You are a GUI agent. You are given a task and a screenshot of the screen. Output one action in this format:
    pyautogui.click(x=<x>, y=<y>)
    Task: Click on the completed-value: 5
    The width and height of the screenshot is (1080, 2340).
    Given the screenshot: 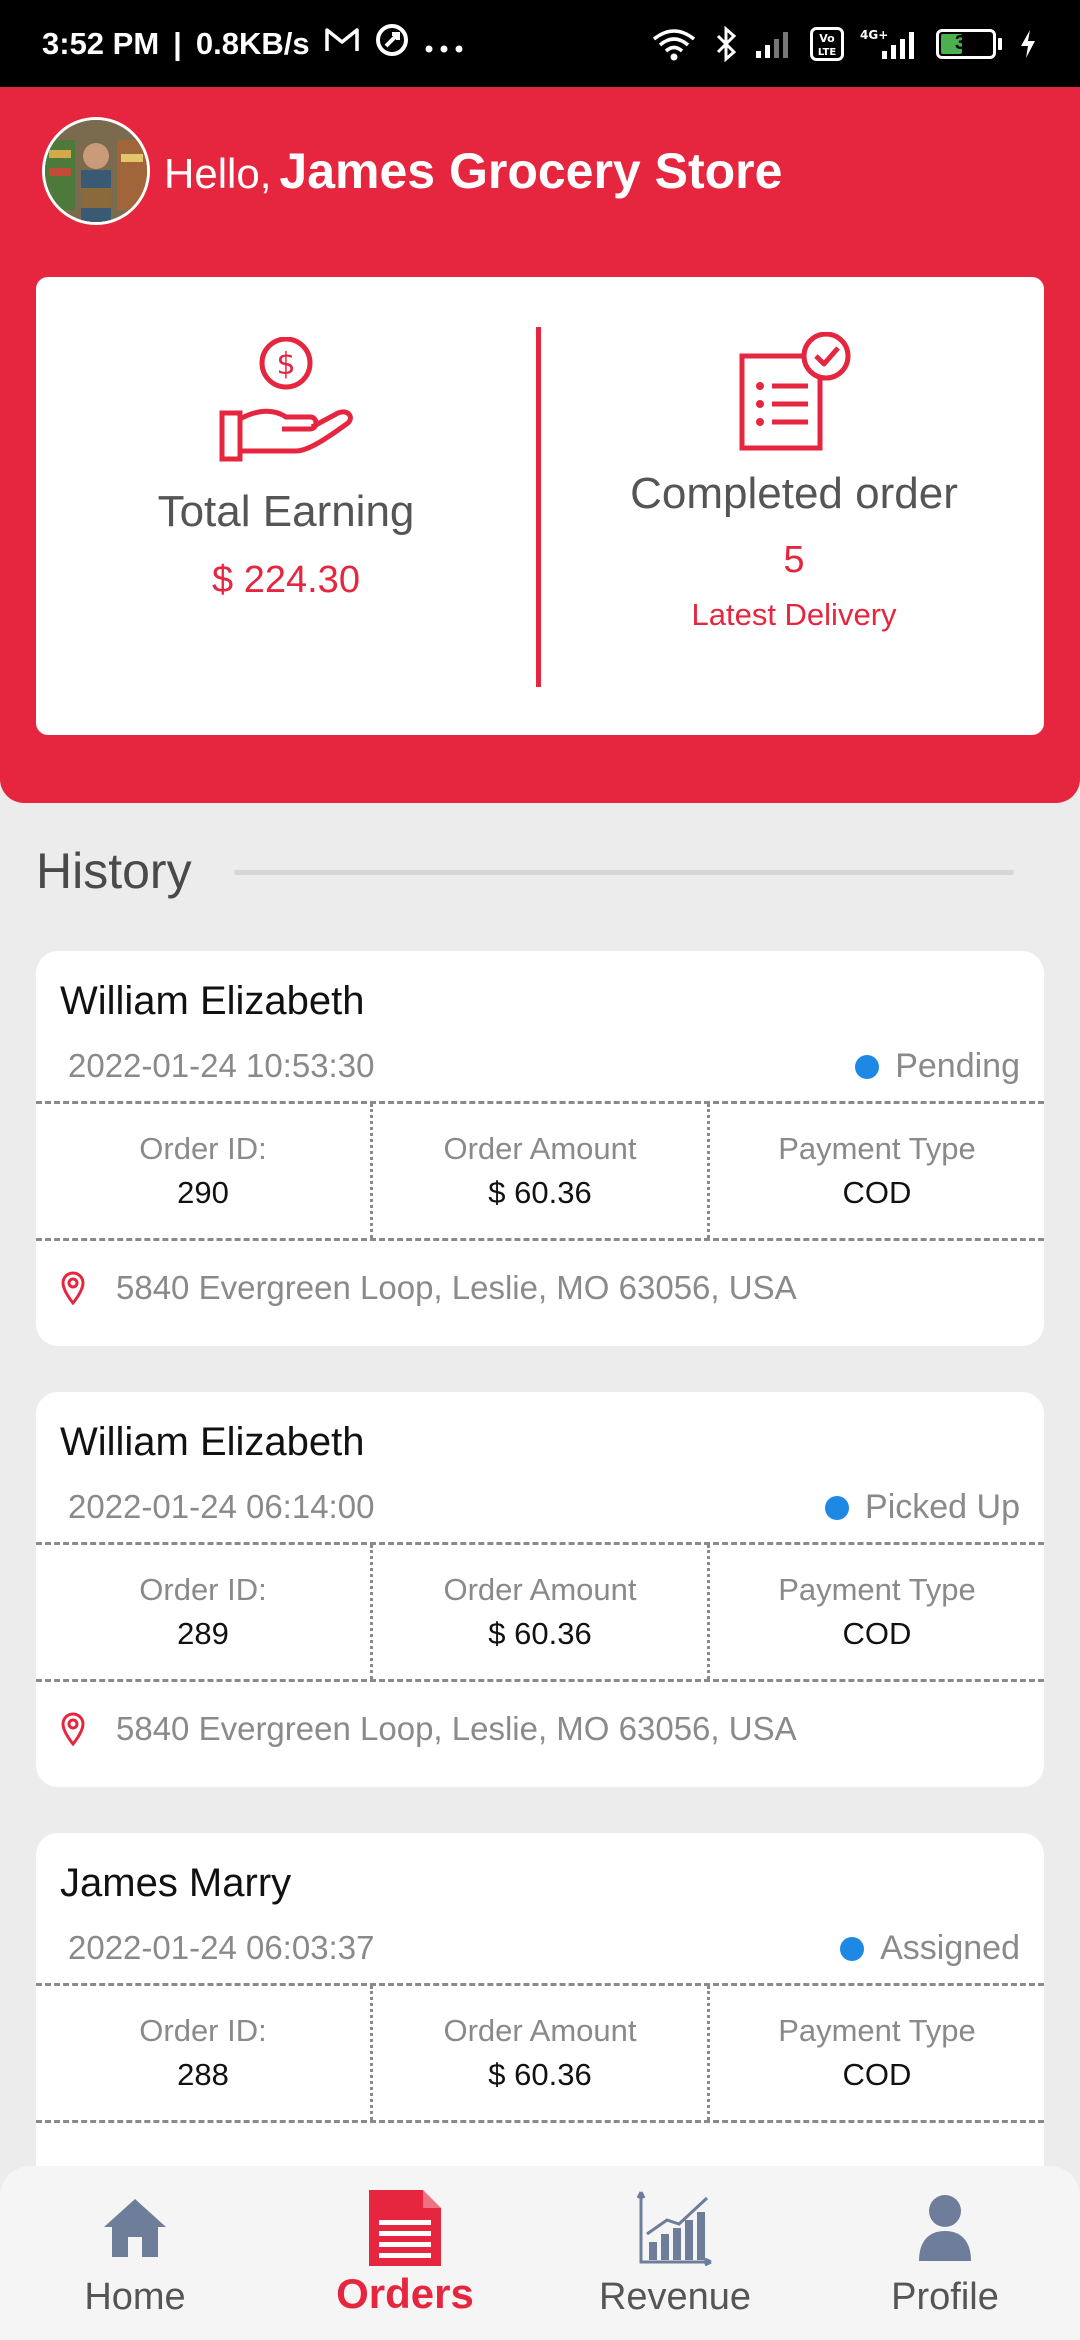 What is the action you would take?
    pyautogui.click(x=794, y=560)
    